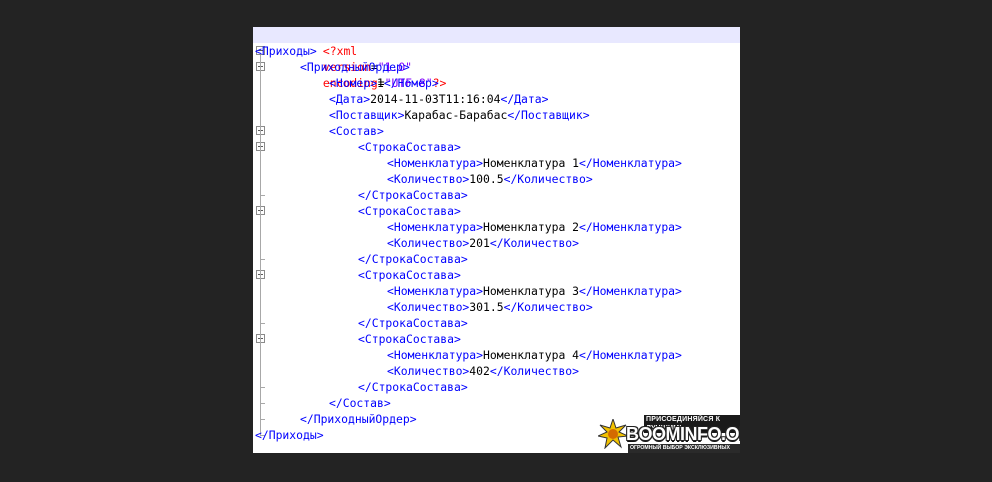 This screenshot has width=992, height=482. I want to click on element-value: Номенклатура 4, so click(531, 355).